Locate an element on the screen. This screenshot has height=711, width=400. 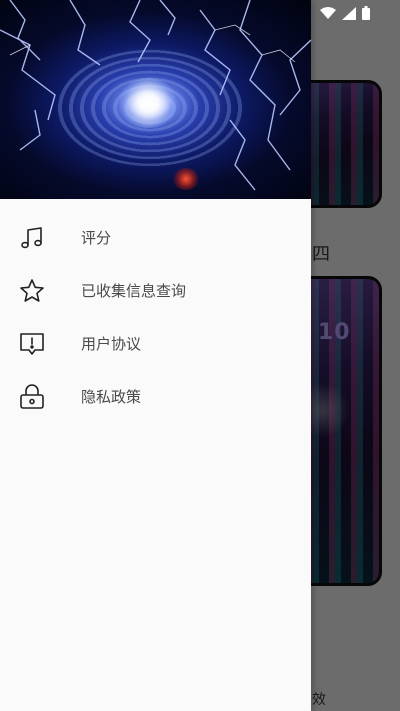
status-bar is located at coordinates (350, 13).